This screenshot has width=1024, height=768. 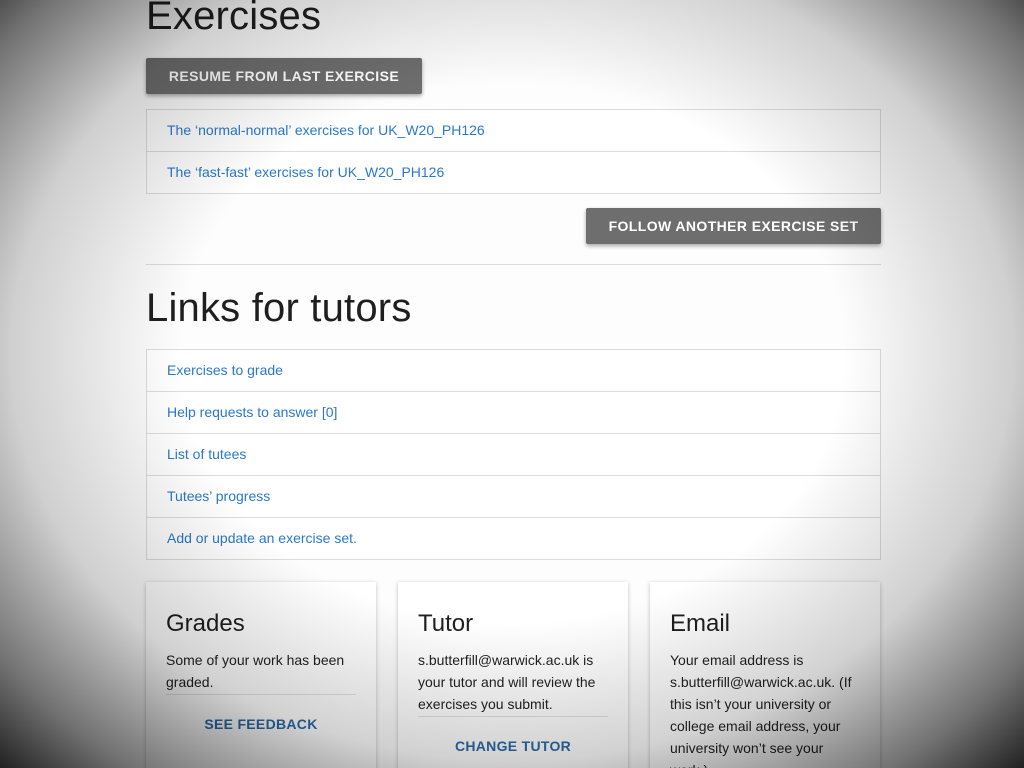 I want to click on grades-card-text: Some of your work has been graded., so click(x=255, y=671).